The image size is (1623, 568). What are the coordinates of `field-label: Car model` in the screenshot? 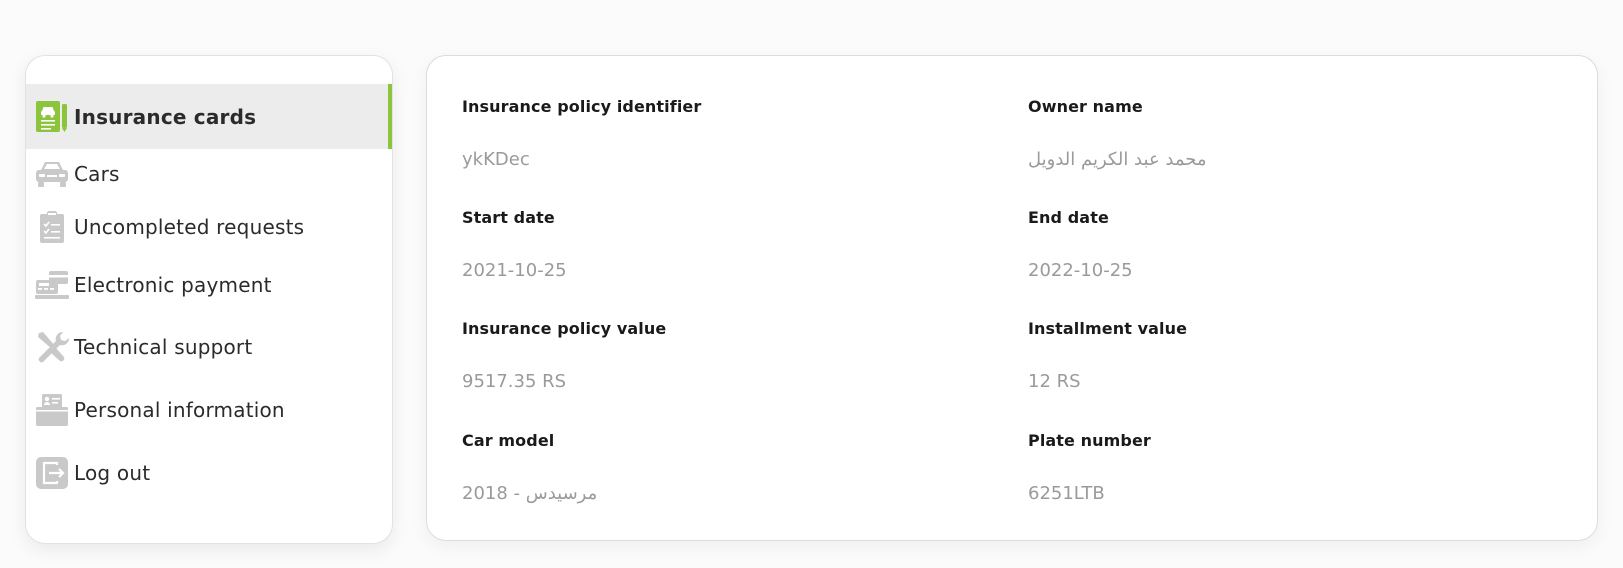 It's located at (508, 440).